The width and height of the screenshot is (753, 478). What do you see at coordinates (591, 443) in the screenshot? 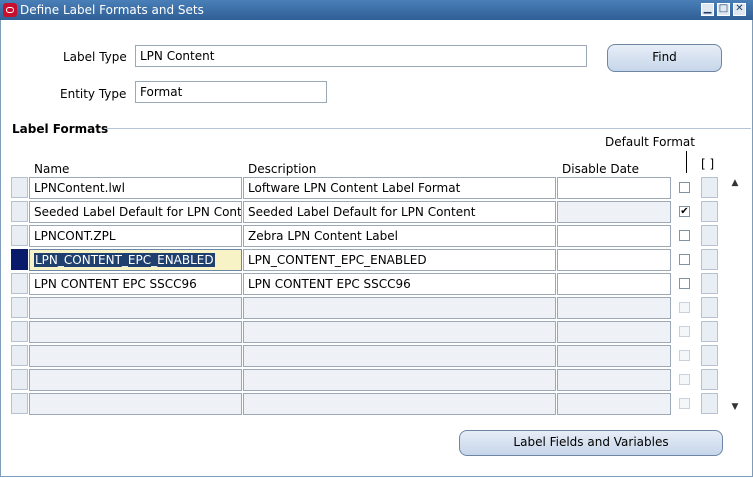
I see `label-fields-and-variables-button: Label Fields and Variables` at bounding box center [591, 443].